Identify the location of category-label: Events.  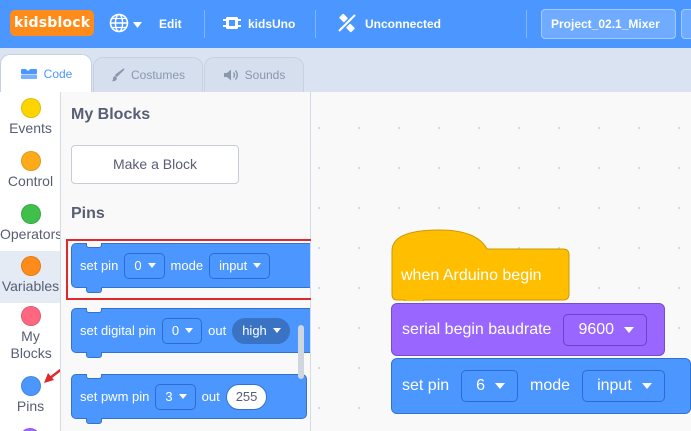
(30, 128).